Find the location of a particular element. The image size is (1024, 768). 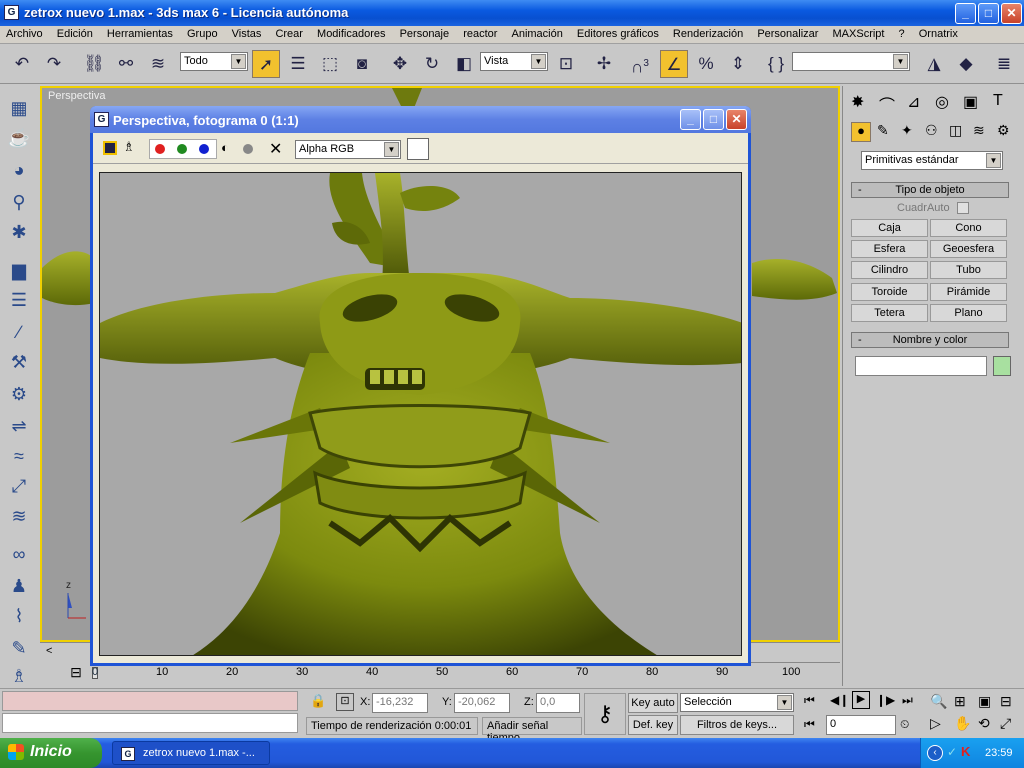

menu-ornatrix: Ornatrix is located at coordinates (938, 33).